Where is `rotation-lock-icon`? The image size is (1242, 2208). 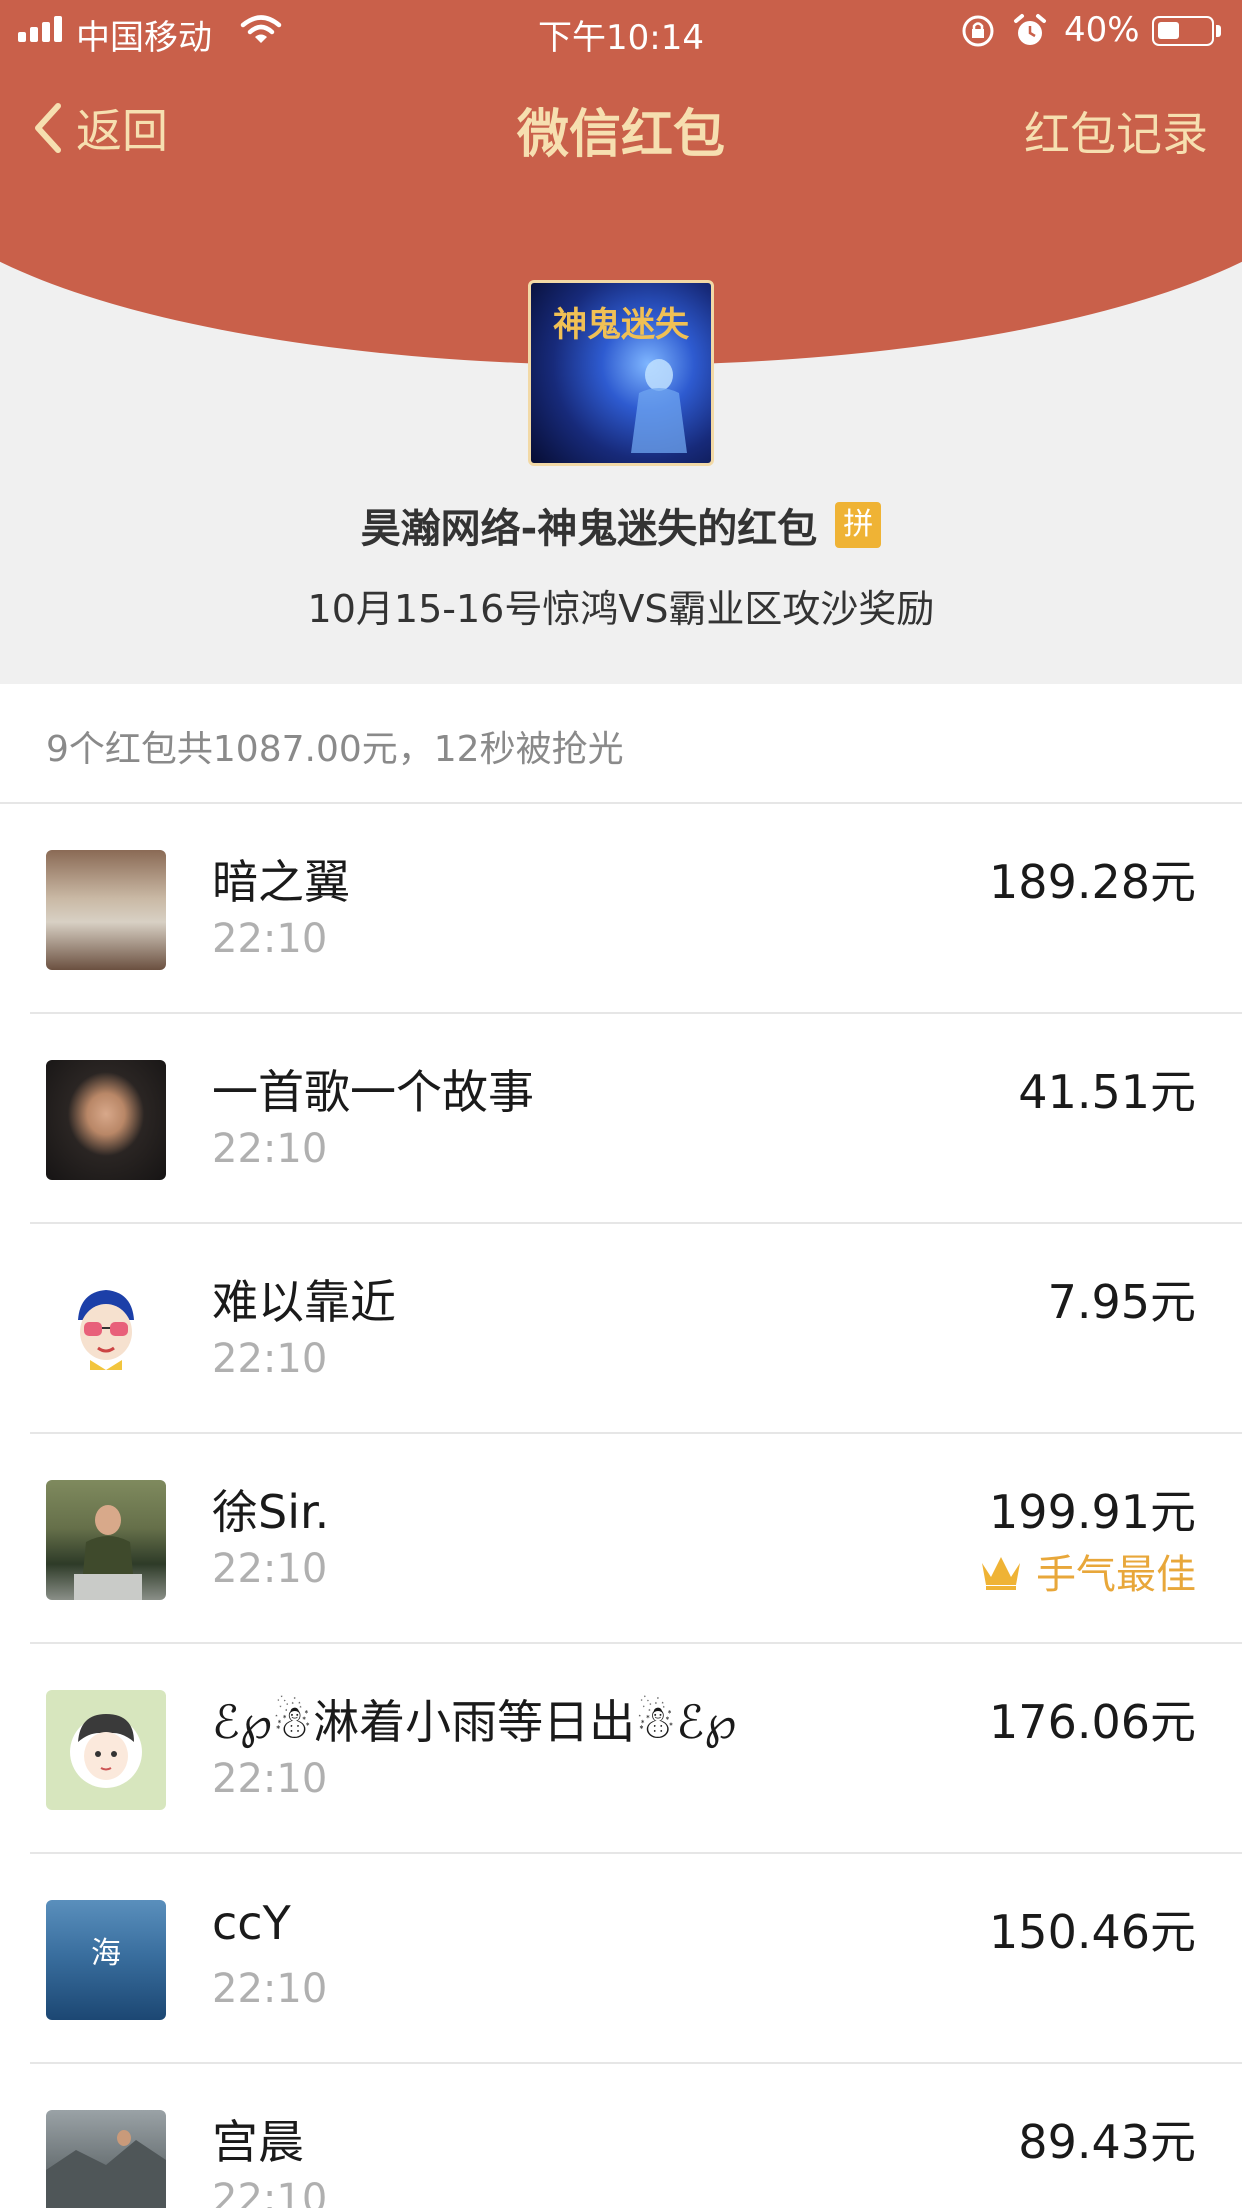
rotation-lock-icon is located at coordinates (978, 31).